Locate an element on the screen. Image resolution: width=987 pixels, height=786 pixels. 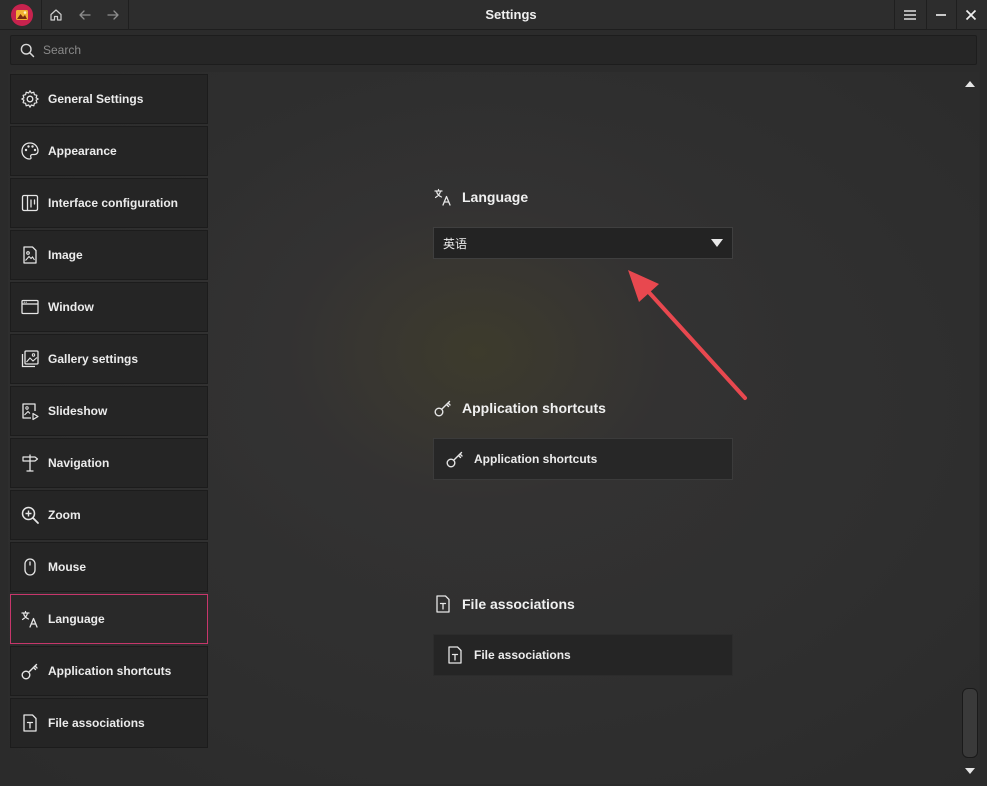
window-icon is located at coordinates (30, 307).